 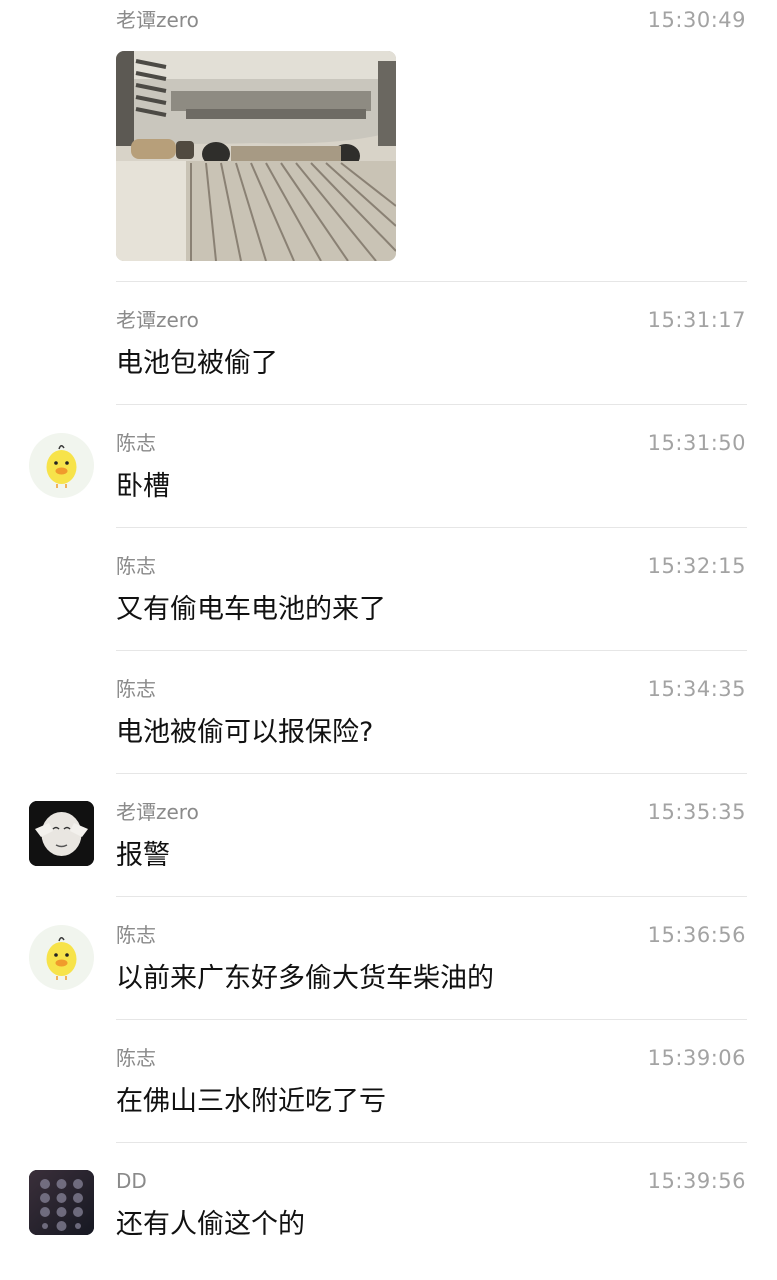 What do you see at coordinates (143, 856) in the screenshot?
I see `message-text: 报警` at bounding box center [143, 856].